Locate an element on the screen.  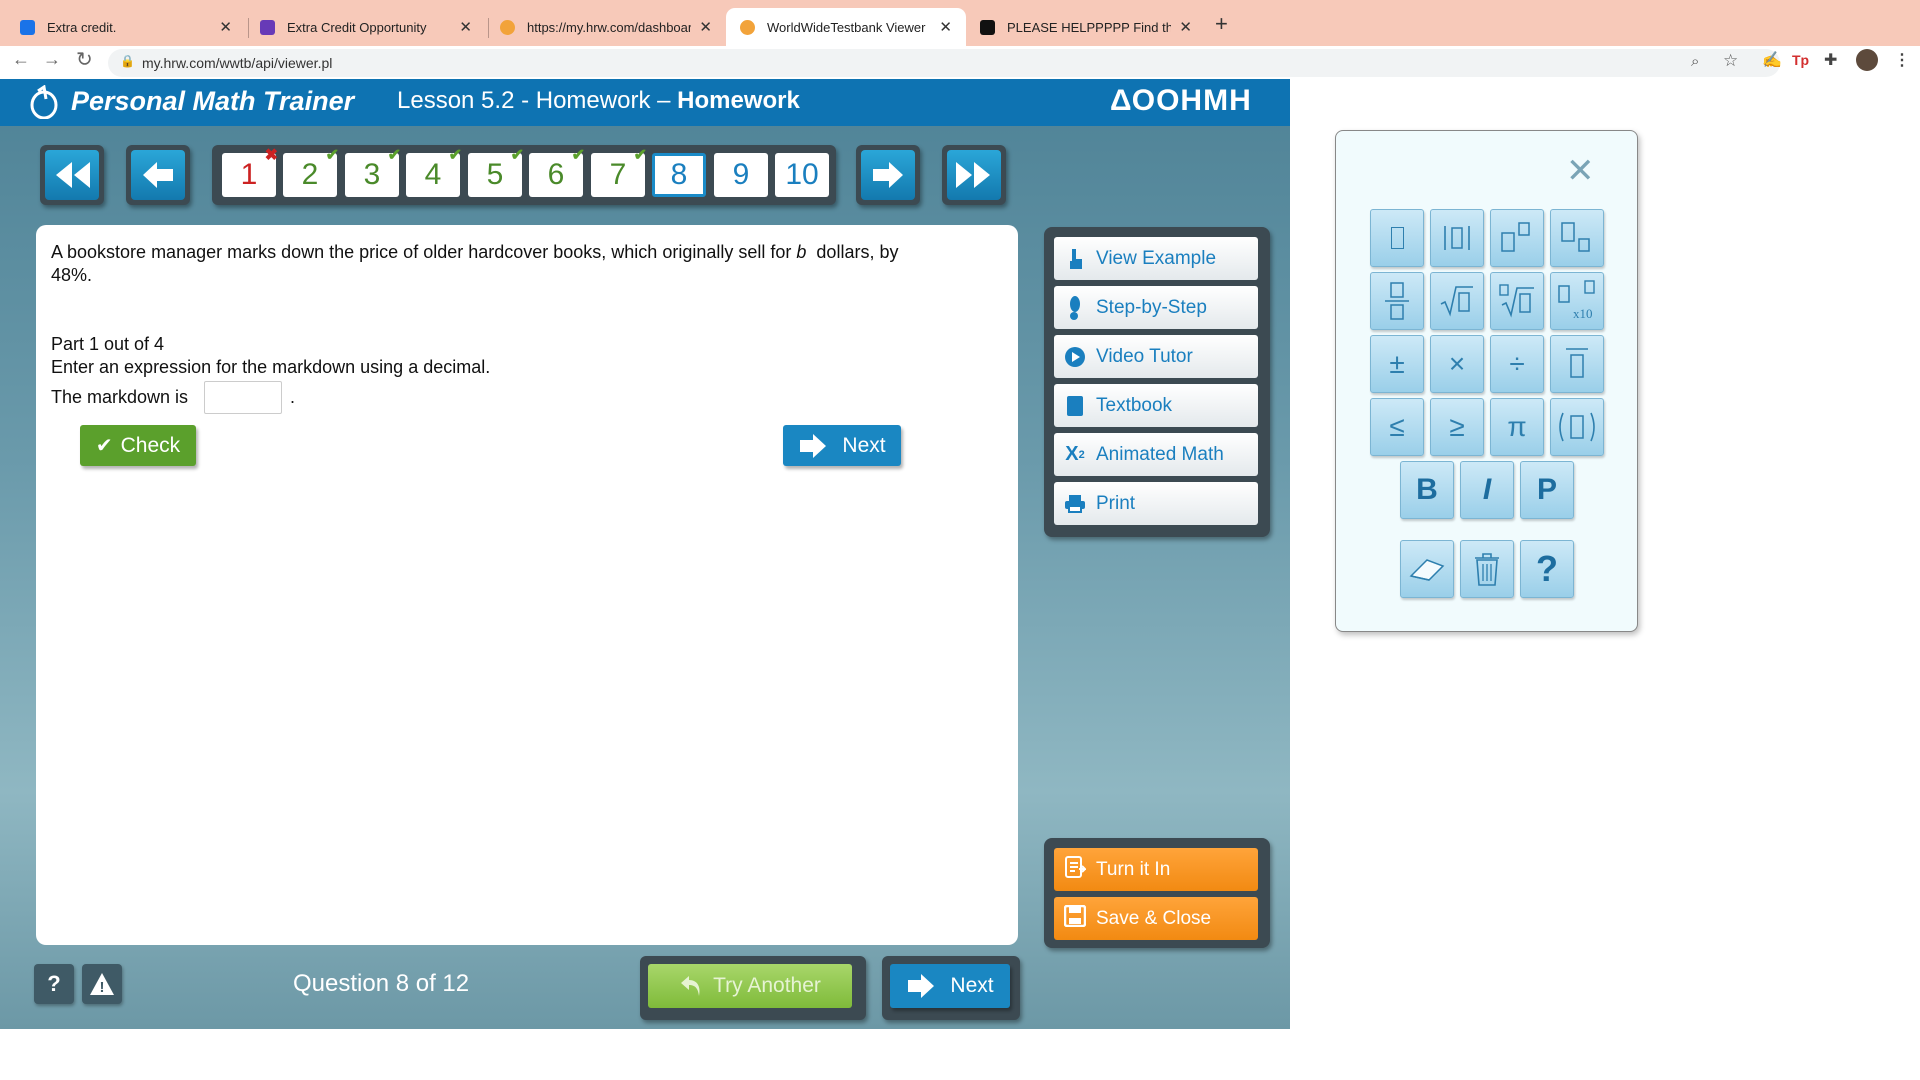
previous-question-button is located at coordinates (158, 175).